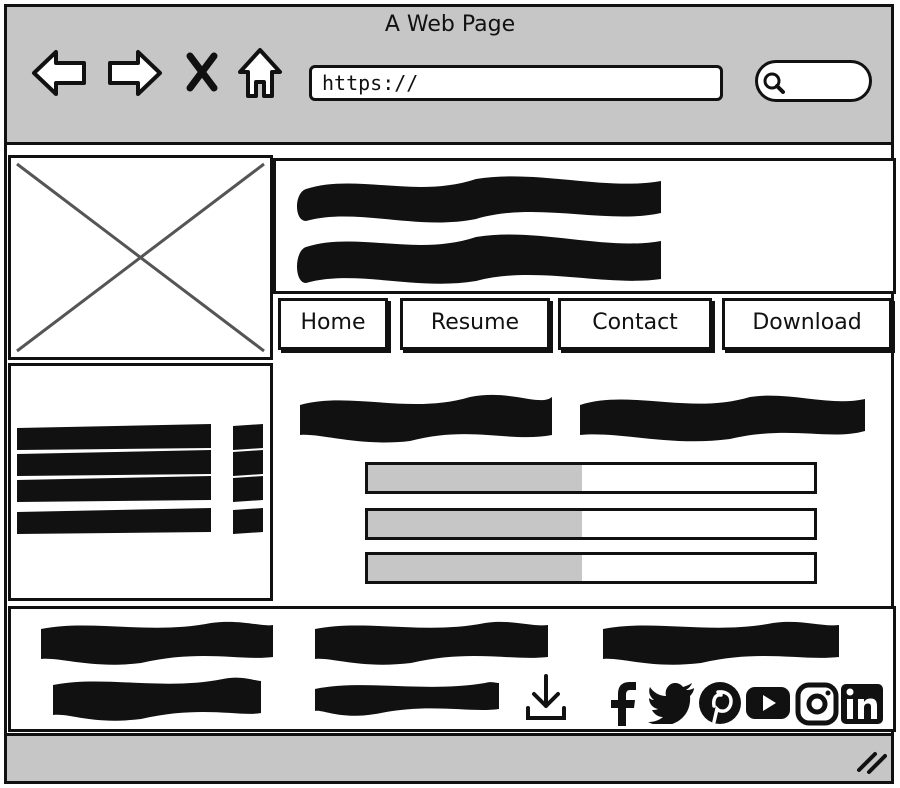 The height and width of the screenshot is (788, 900). I want to click on sidebar-panel, so click(140, 482).